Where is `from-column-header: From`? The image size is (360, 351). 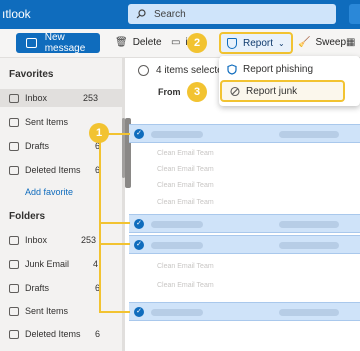
from-column-header: From is located at coordinates (169, 92).